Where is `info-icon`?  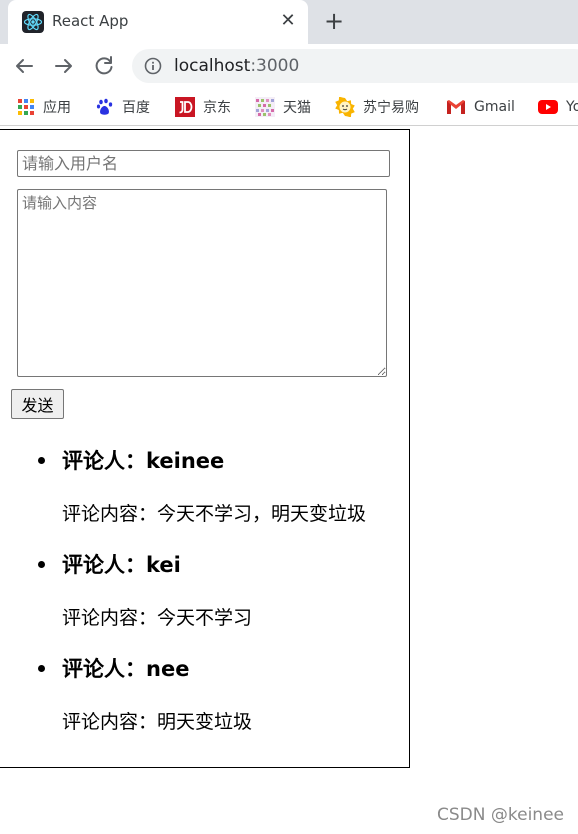 info-icon is located at coordinates (153, 66).